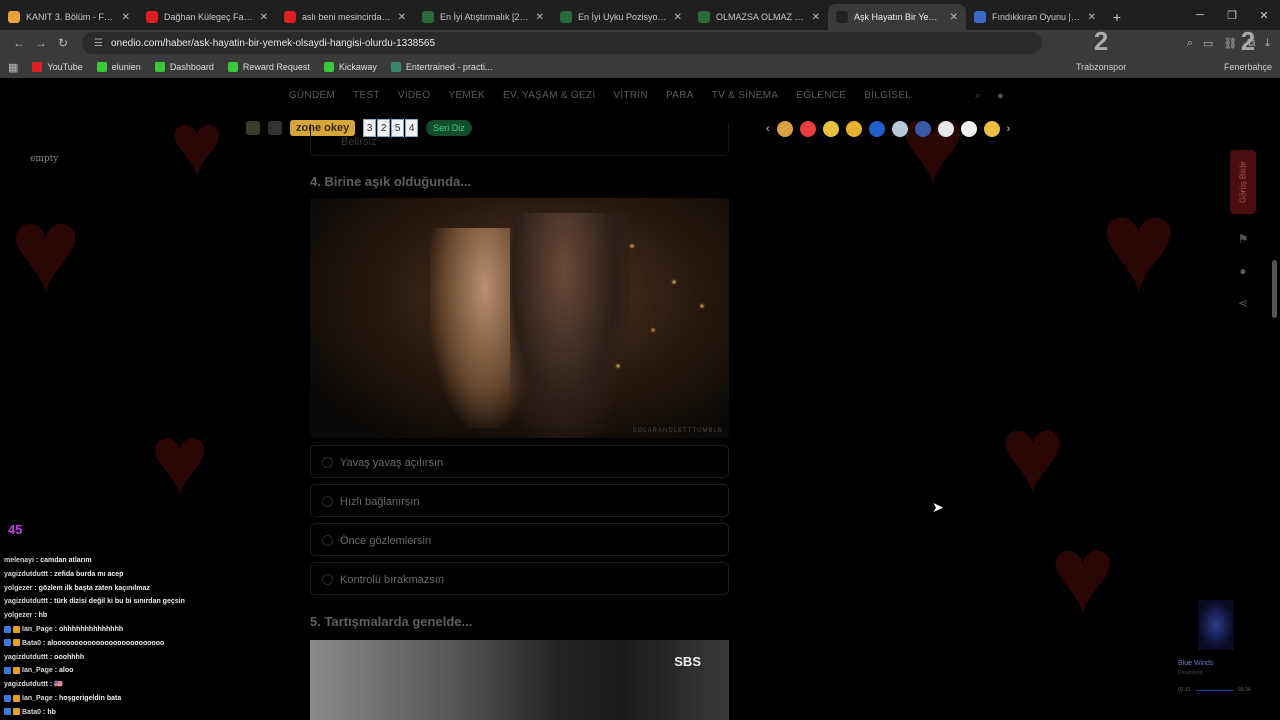 This screenshot has height=720, width=1280. Describe the element at coordinates (19, 43) in the screenshot. I see `back-icon: ←` at that location.